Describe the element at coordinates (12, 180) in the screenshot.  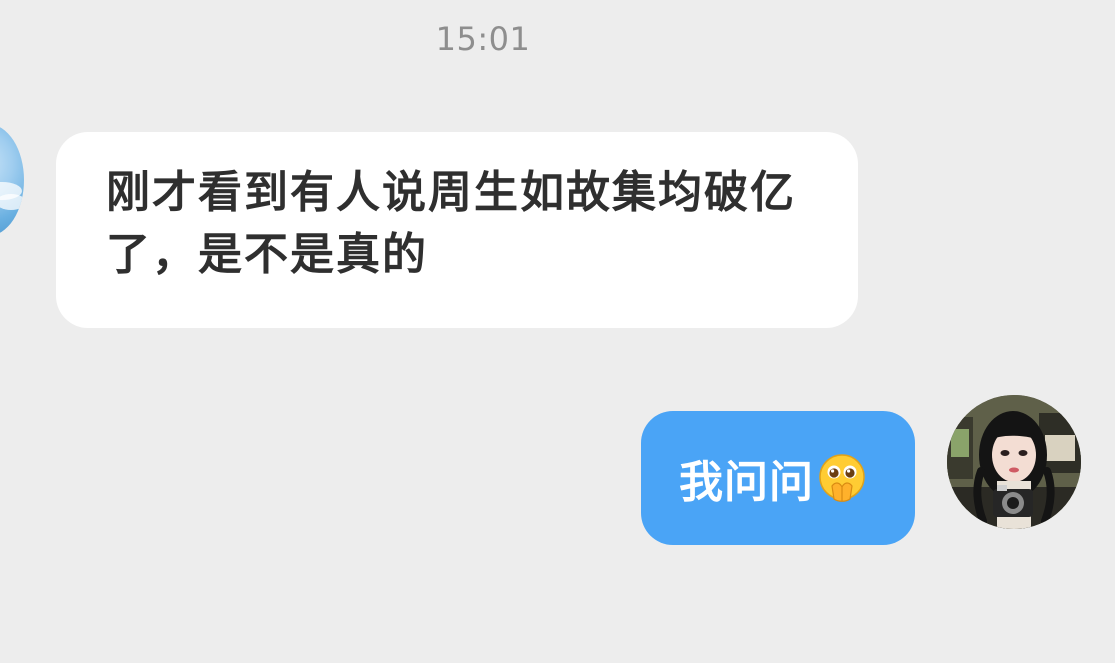
I see `contact-avatar` at that location.